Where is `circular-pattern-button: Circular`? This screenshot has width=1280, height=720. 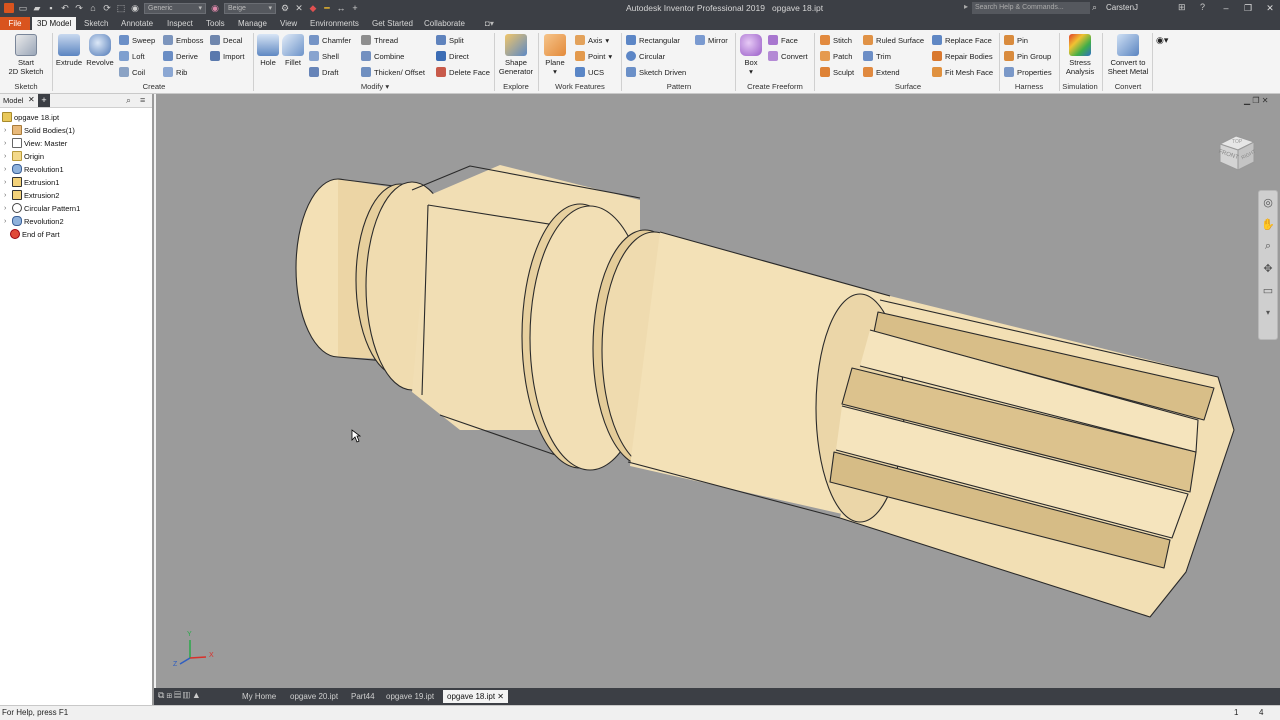
circular-pattern-button: Circular is located at coordinates (645, 56).